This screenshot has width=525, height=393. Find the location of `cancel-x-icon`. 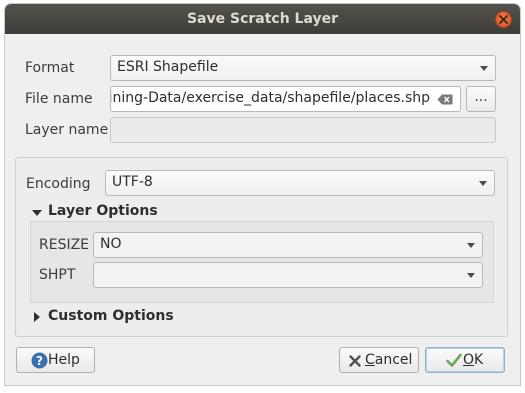

cancel-x-icon is located at coordinates (355, 361).